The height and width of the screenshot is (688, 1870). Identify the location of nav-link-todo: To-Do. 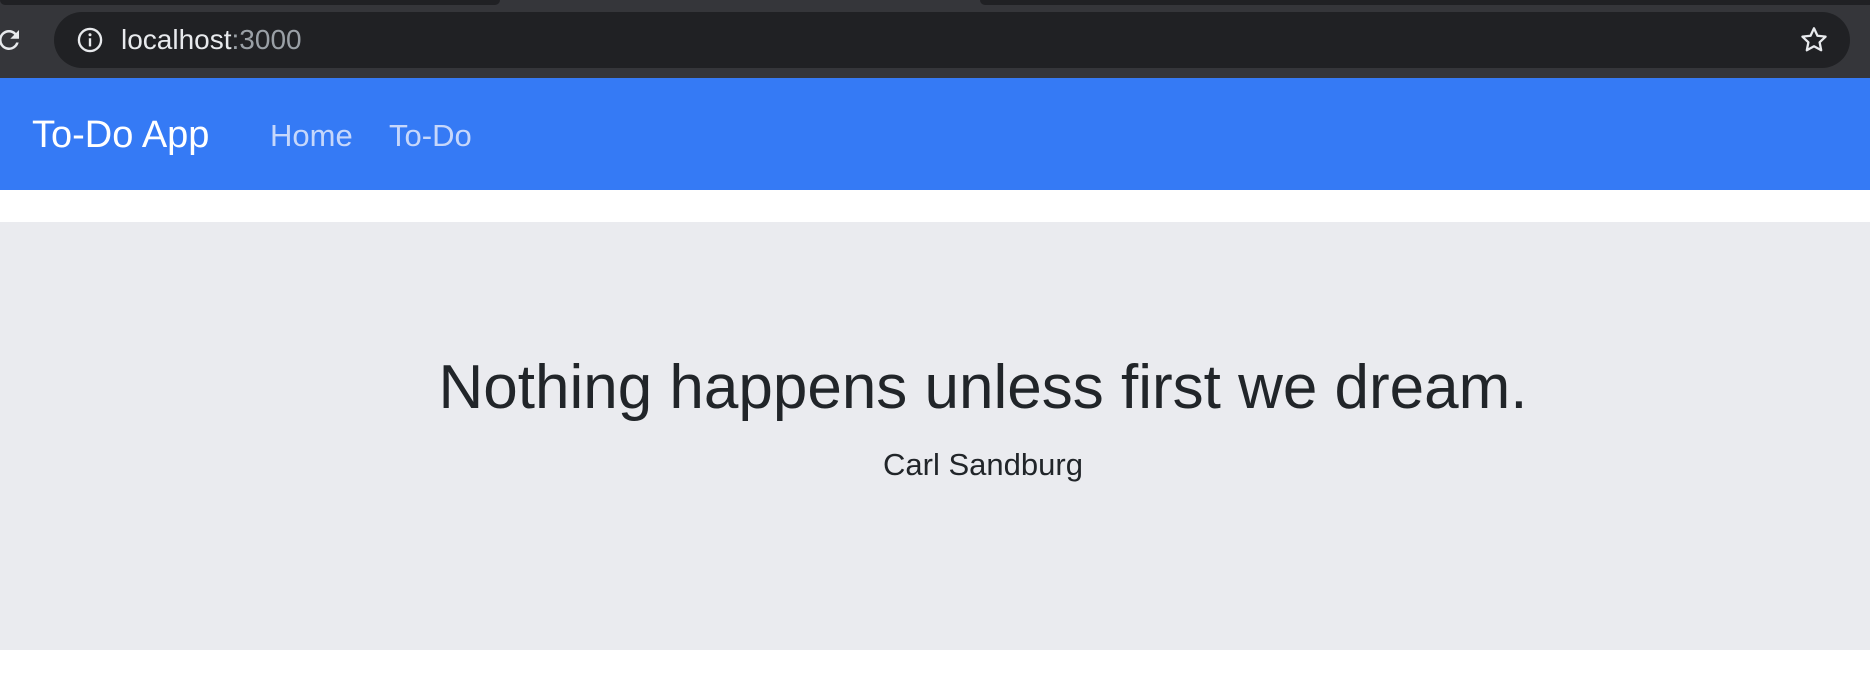
(430, 136).